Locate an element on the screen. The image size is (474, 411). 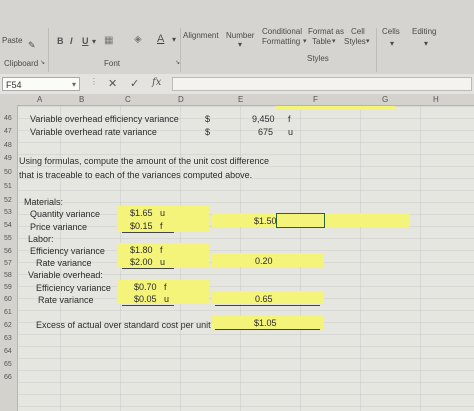
cell-a59: Efficiency variance is located at coordinates (73, 288).